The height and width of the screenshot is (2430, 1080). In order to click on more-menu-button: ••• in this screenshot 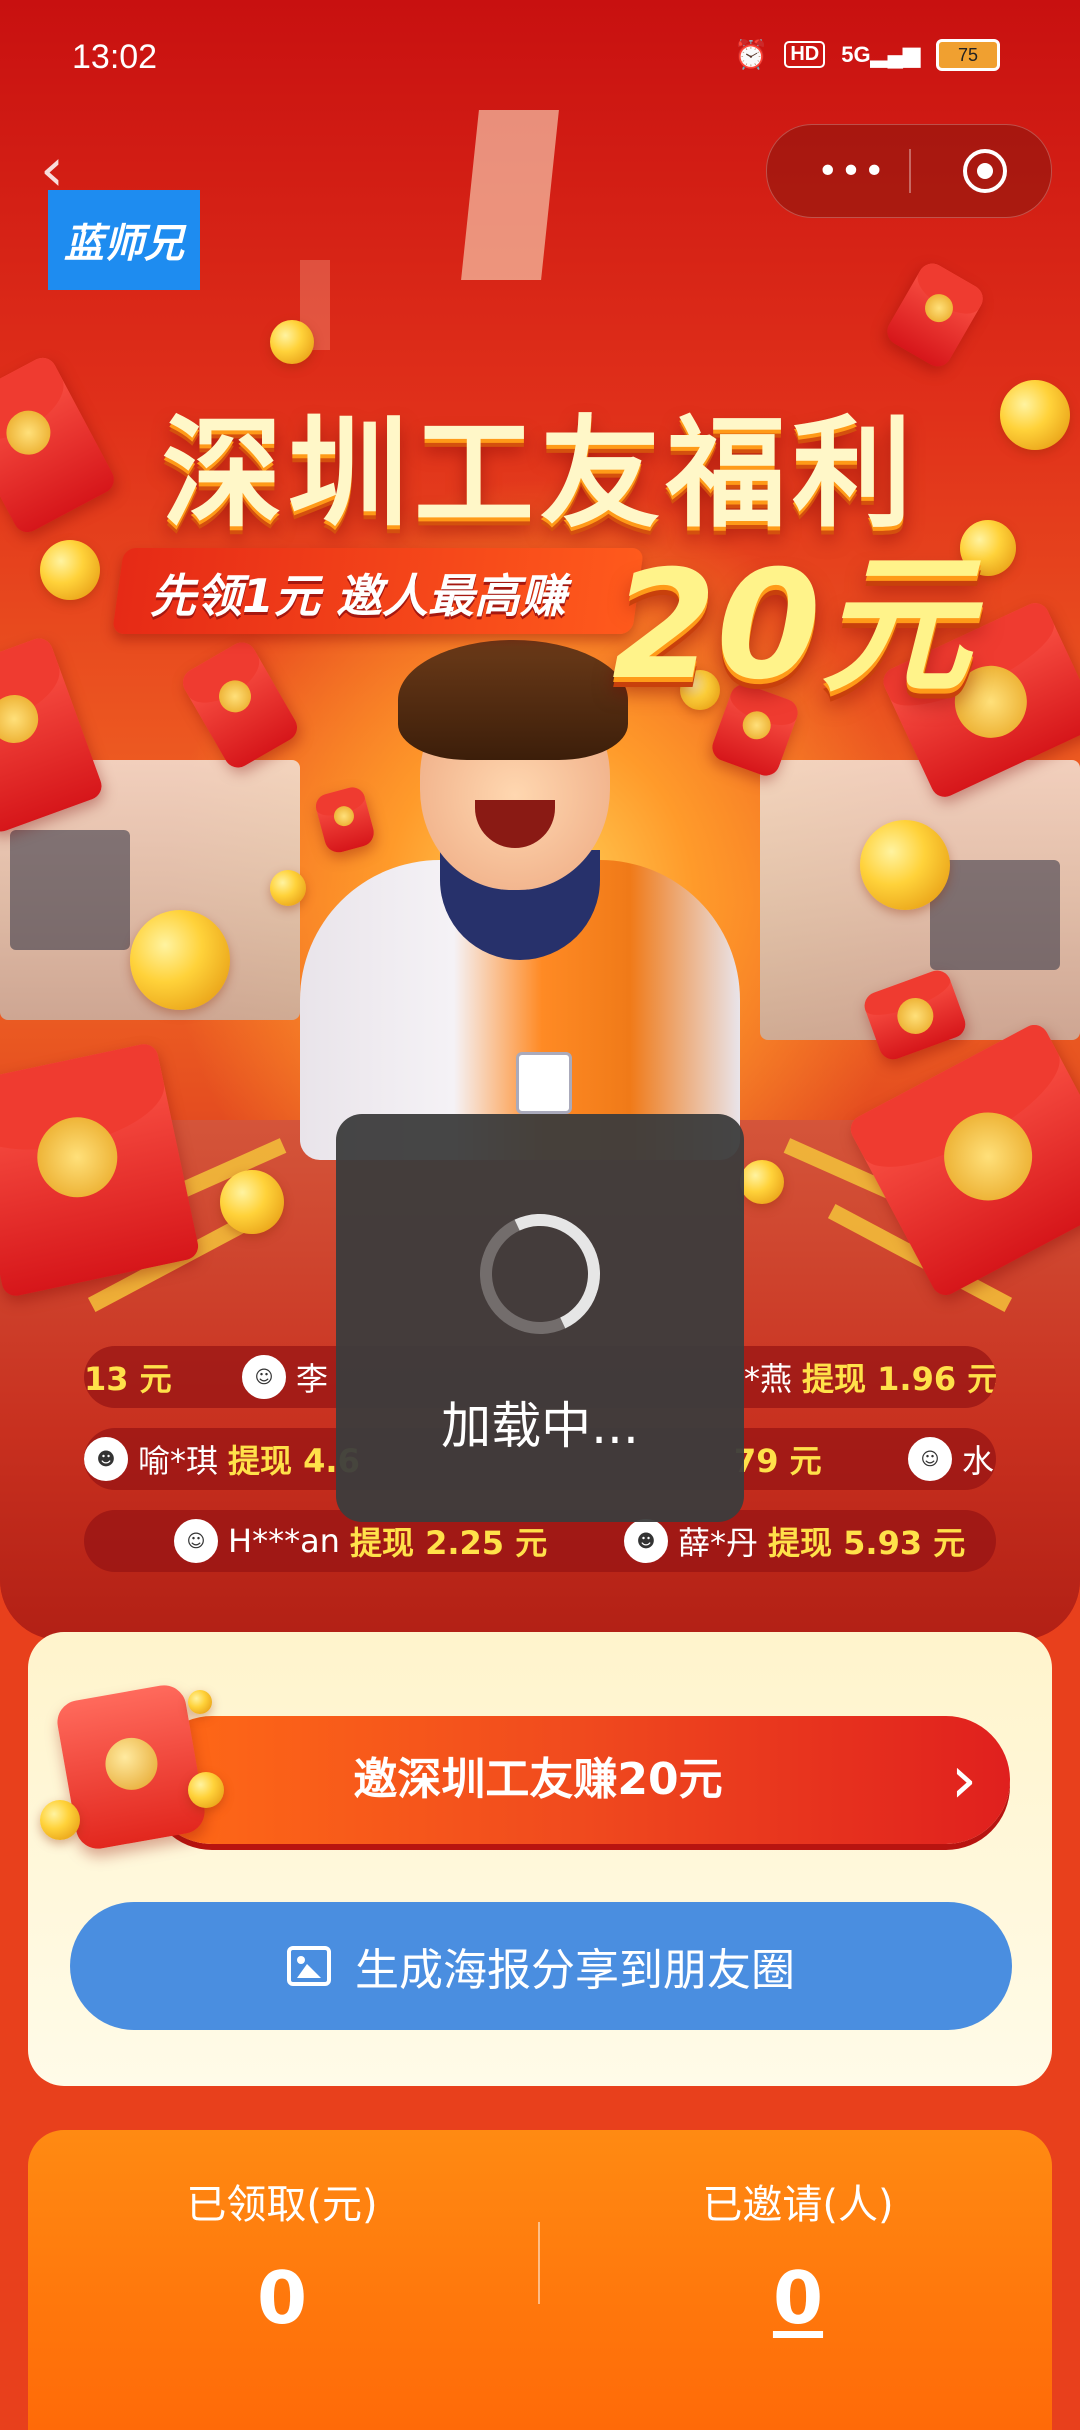, I will do `click(852, 171)`.